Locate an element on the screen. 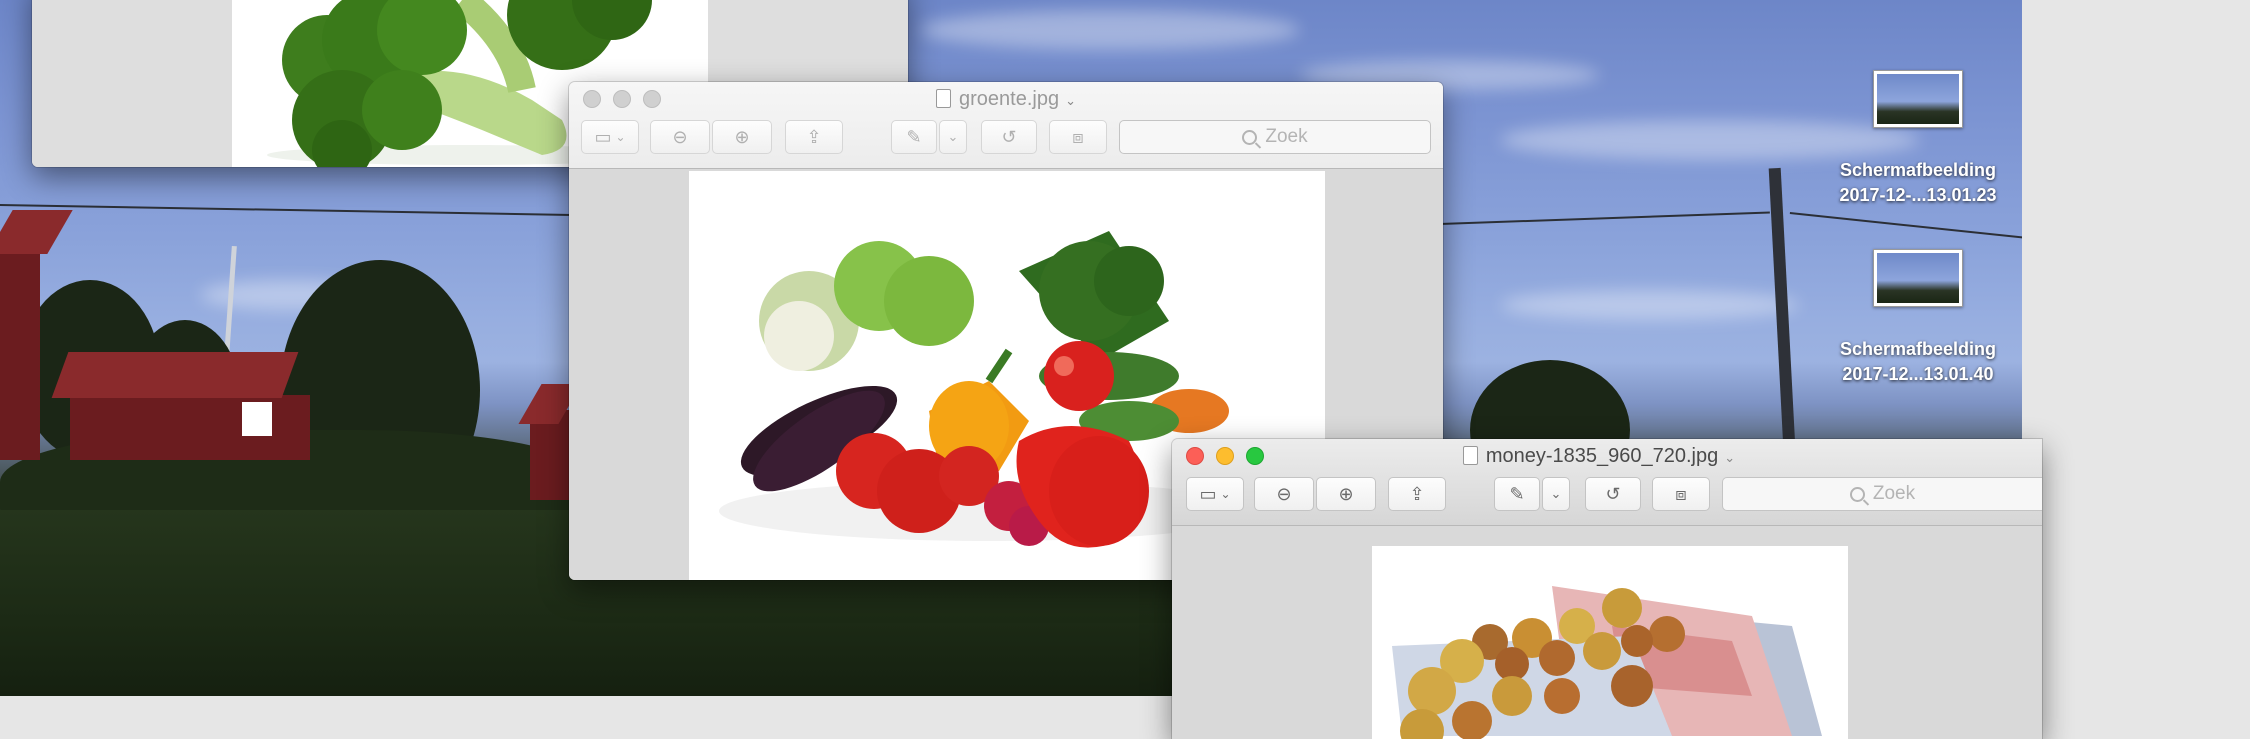 The height and width of the screenshot is (739, 2250). window-toolbar: groente.jpg ⌄ ▭ ⌄ ⊖ ⊕ ⇪ ✎ ⌄ ↺ ⧈ Zoek is located at coordinates (1006, 125).